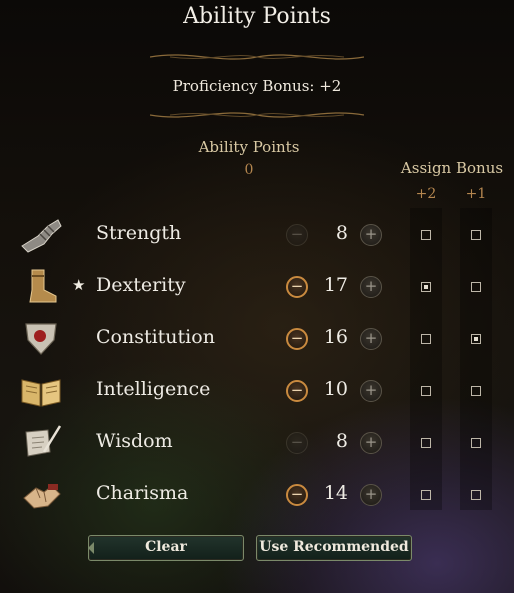  Describe the element at coordinates (257, 496) in the screenshot. I see `ability-row-charisma: Charisma −14 +` at that location.